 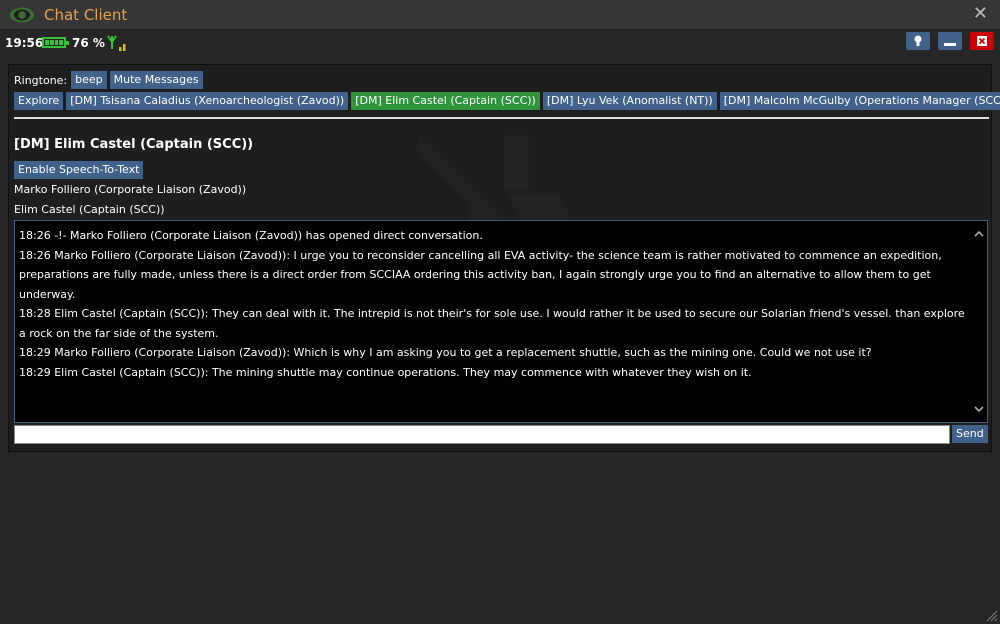 What do you see at coordinates (156, 80) in the screenshot?
I see `mute-messages-button: Mute Messages` at bounding box center [156, 80].